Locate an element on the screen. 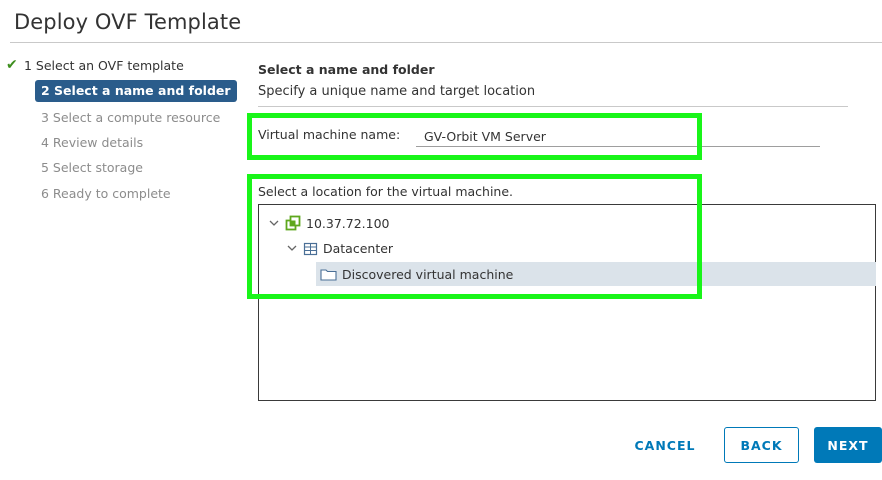 The width and height of the screenshot is (882, 480). highlight-box-location is located at coordinates (474, 236).